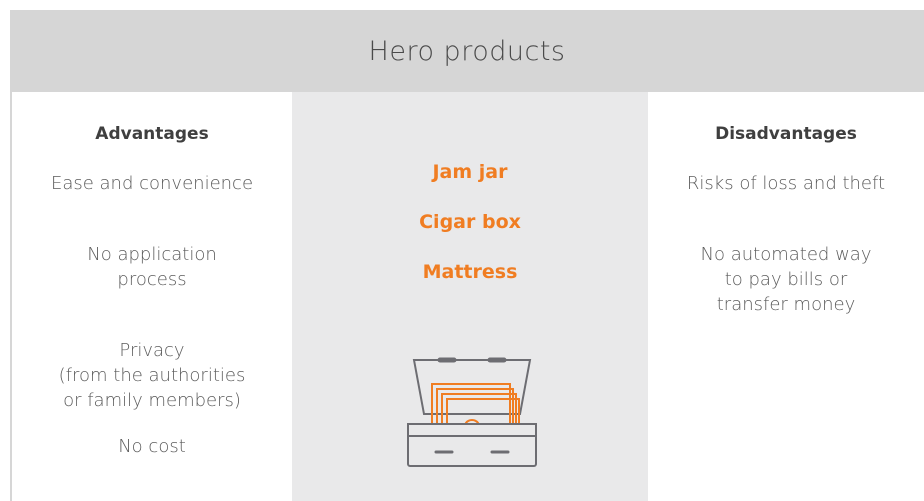 Image resolution: width=924 pixels, height=501 pixels. What do you see at coordinates (470, 272) in the screenshot?
I see `product-item: Mattress` at bounding box center [470, 272].